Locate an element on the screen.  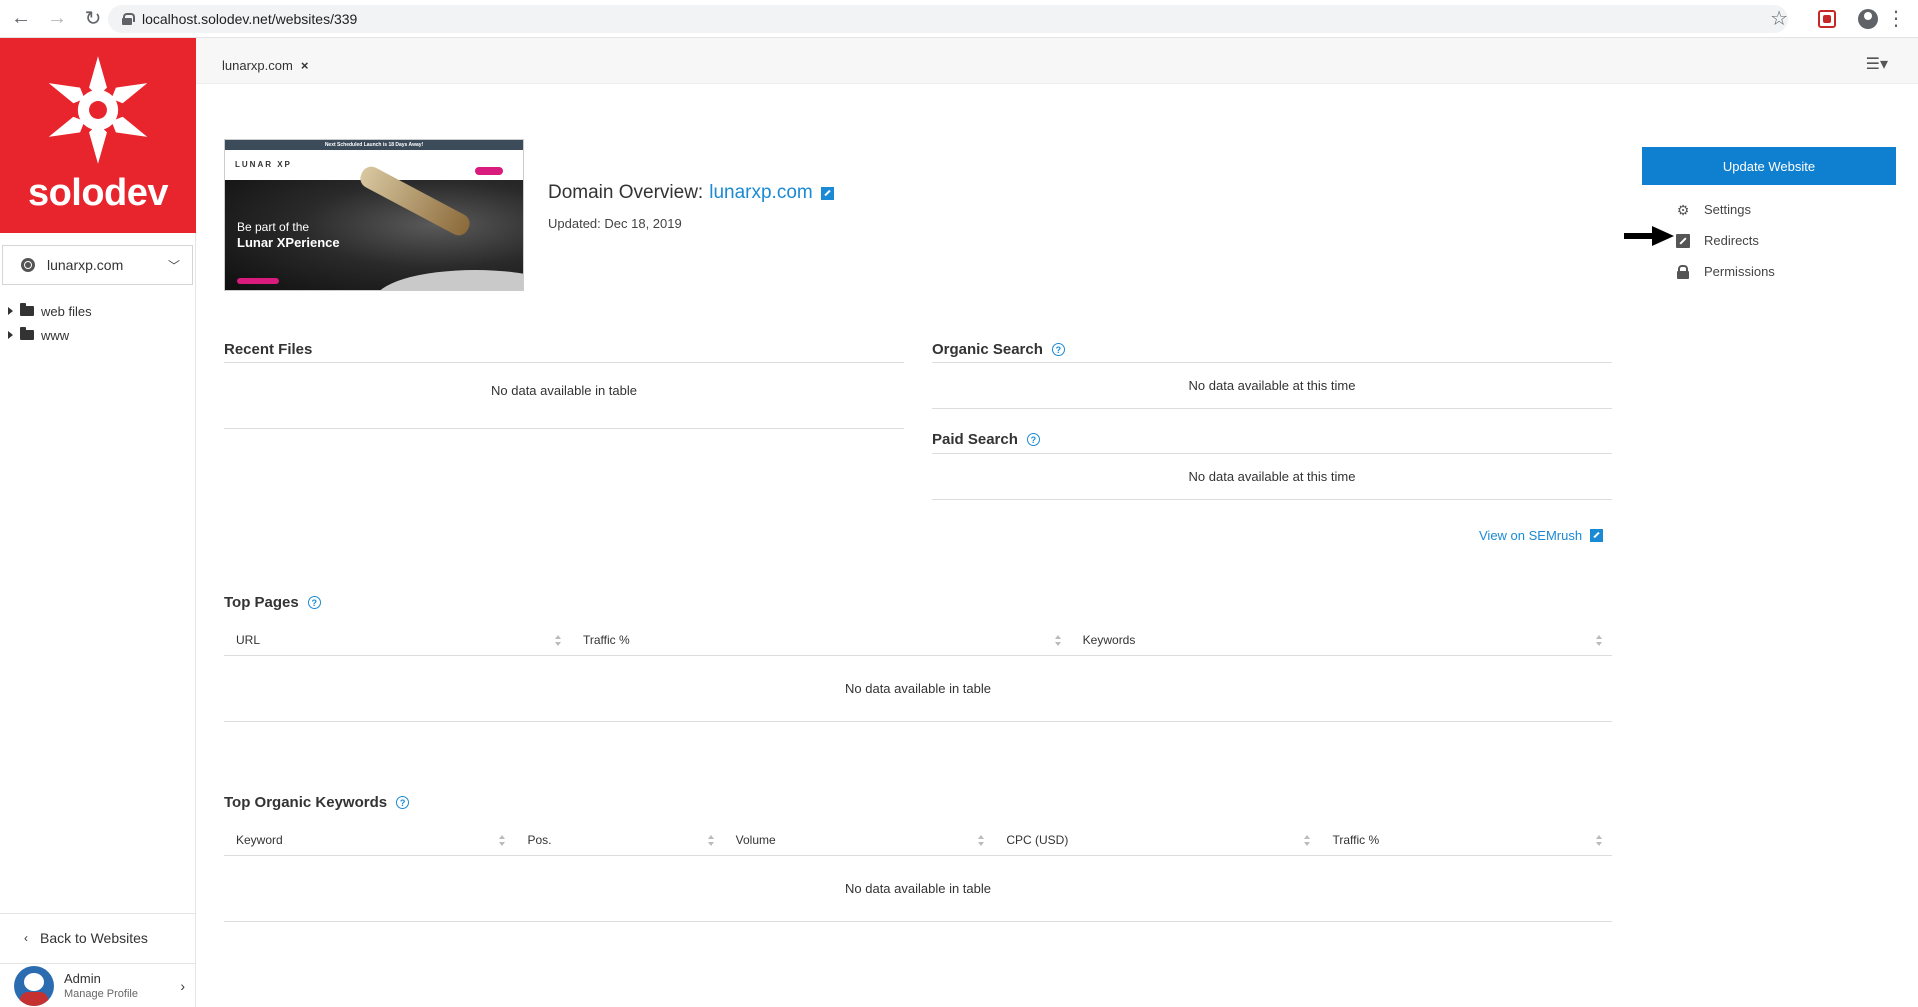
moon-shape is located at coordinates (449, 280).